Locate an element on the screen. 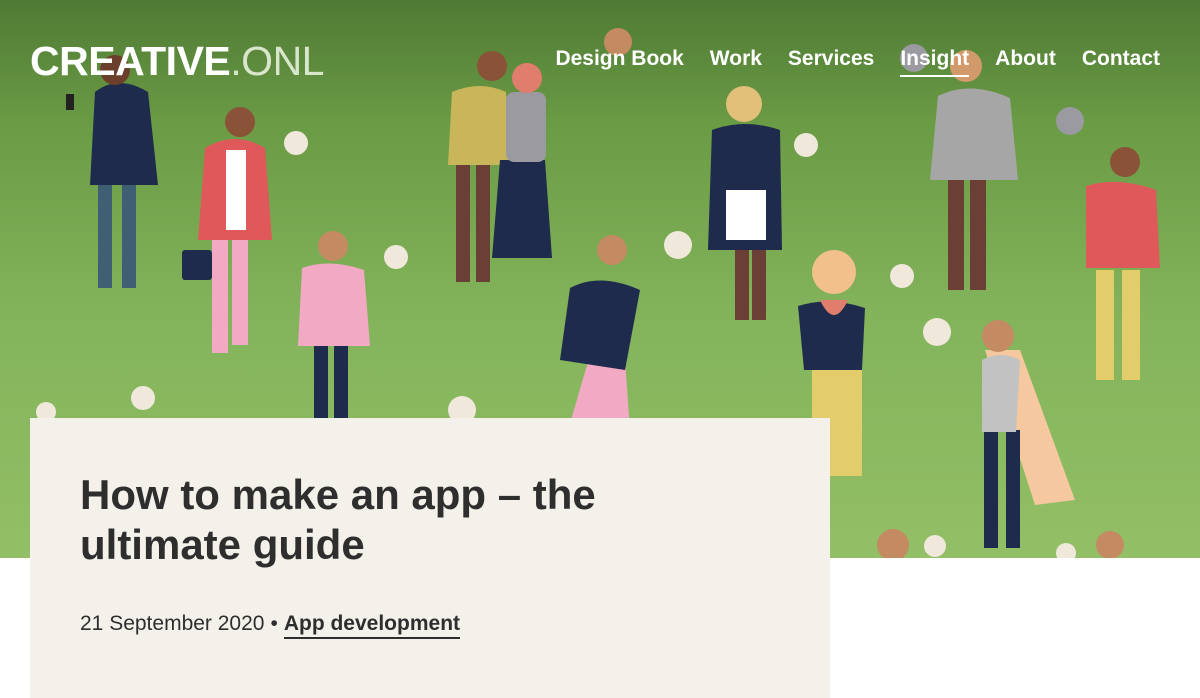  nav-design-book: Design Book is located at coordinates (619, 61).